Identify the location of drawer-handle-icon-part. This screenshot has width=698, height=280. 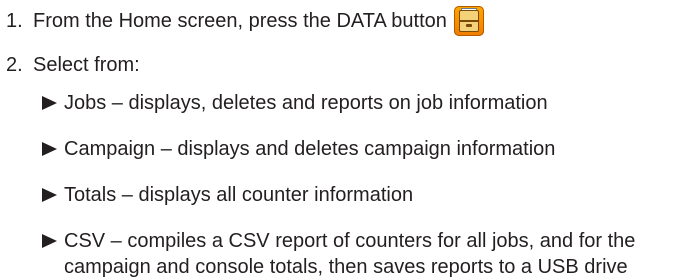
(468, 25).